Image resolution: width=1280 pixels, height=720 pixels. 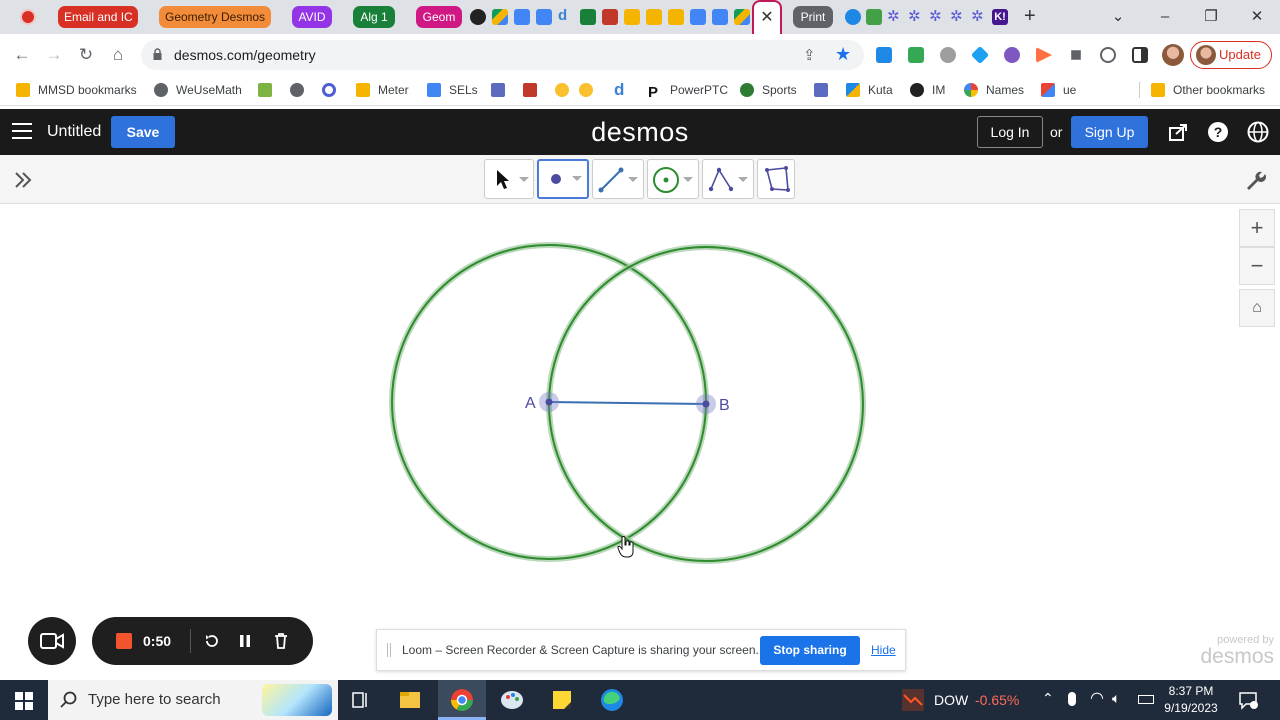 I want to click on hide-banner-link: Hide, so click(x=883, y=650).